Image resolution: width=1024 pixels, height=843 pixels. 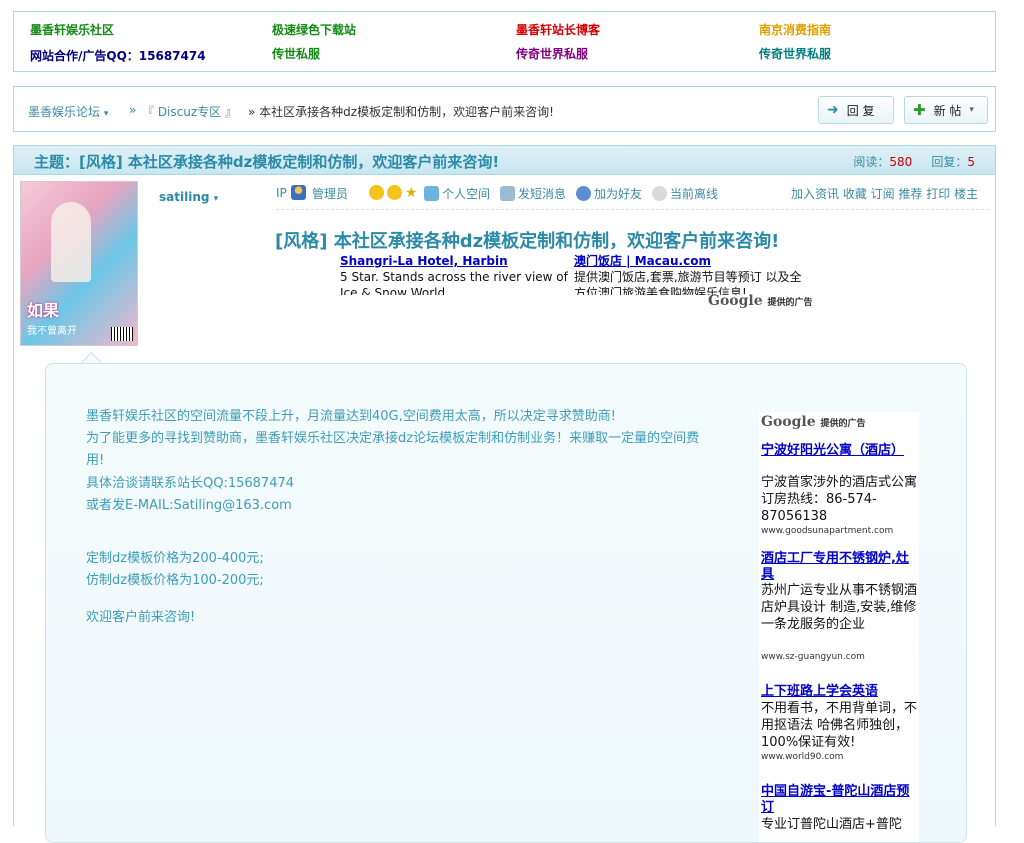 I want to click on ip-label: IP, so click(x=281, y=193).